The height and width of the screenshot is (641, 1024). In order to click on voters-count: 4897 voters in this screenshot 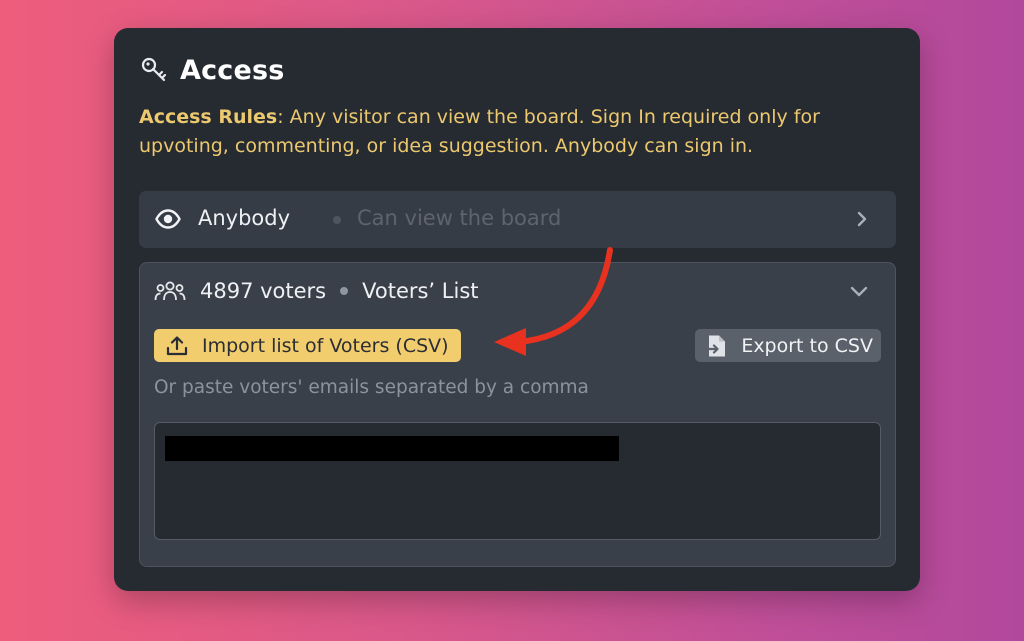, I will do `click(263, 291)`.